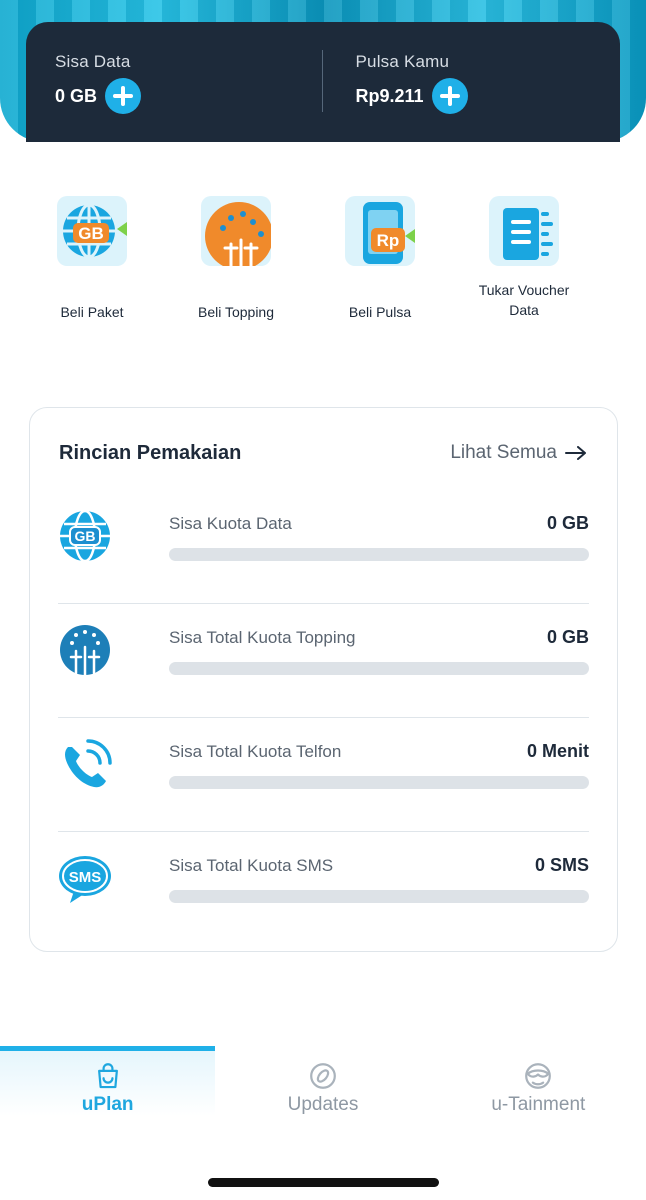  What do you see at coordinates (380, 312) in the screenshot?
I see `quick-menu-label: Beli Pulsa` at bounding box center [380, 312].